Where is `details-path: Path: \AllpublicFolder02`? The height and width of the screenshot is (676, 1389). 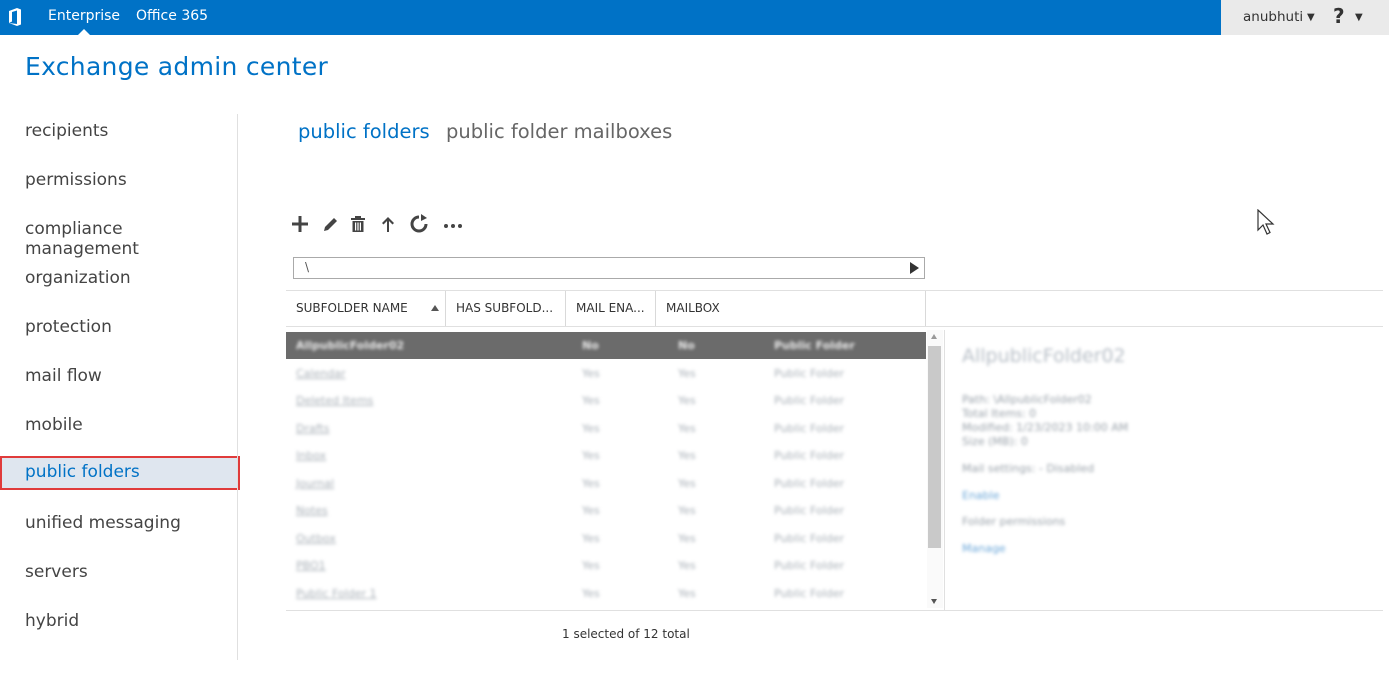
details-path: Path: \AllpublicFolder02 is located at coordinates (1027, 399).